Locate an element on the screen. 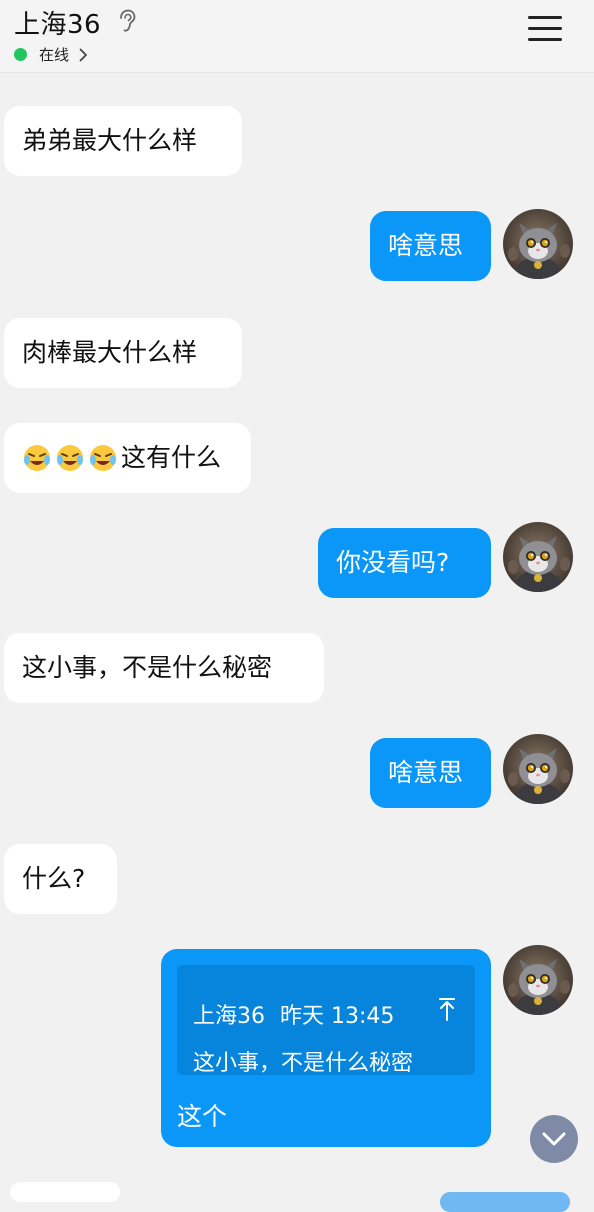 The width and height of the screenshot is (594, 1212). partial-bubble-outgoing is located at coordinates (505, 1202).